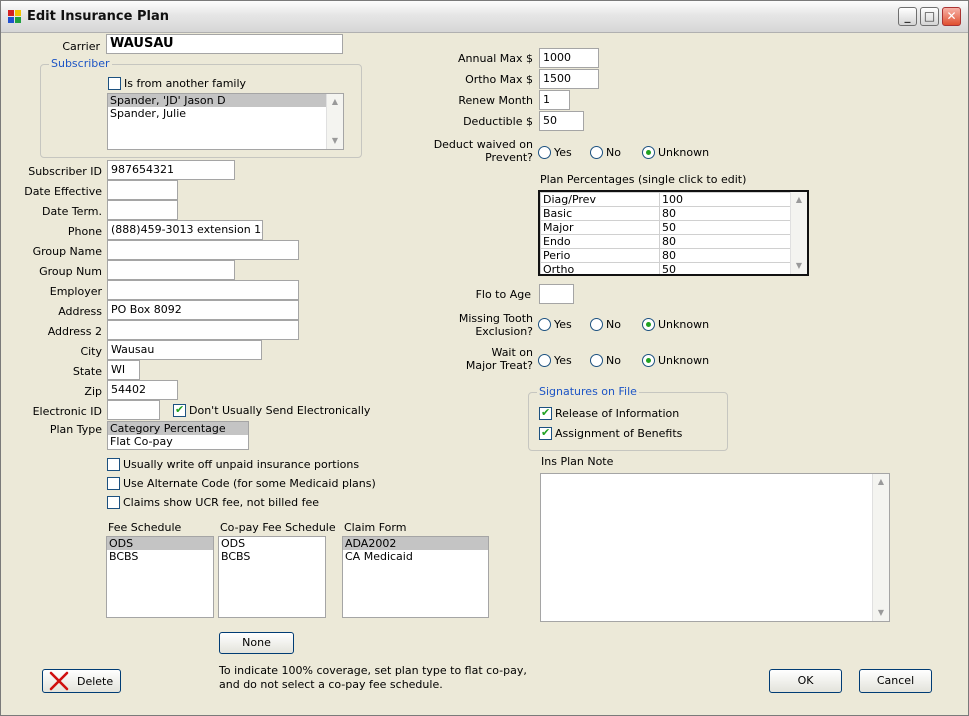  I want to click on title-bar: Edit Insurance Plan _ □ ✕, so click(484, 17).